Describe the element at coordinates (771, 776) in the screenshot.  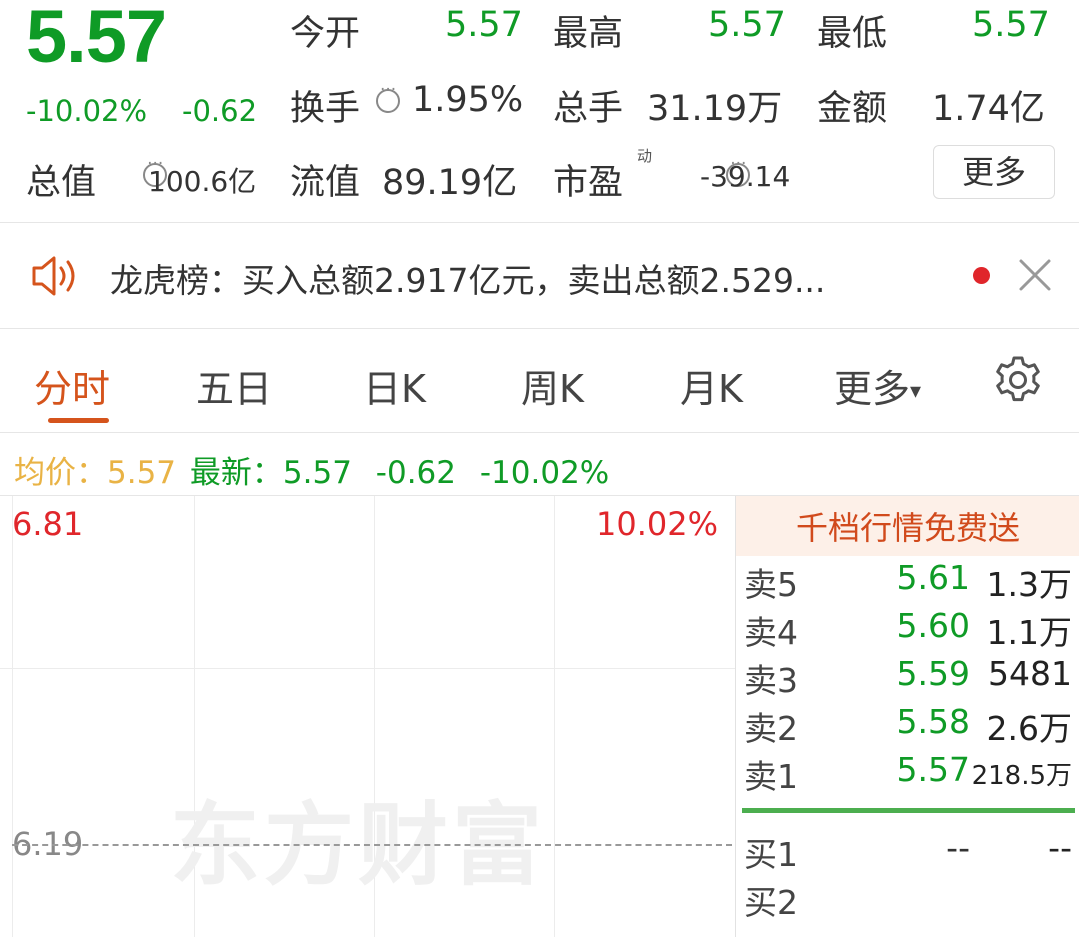
I see `sell-level-label: 卖1` at that location.